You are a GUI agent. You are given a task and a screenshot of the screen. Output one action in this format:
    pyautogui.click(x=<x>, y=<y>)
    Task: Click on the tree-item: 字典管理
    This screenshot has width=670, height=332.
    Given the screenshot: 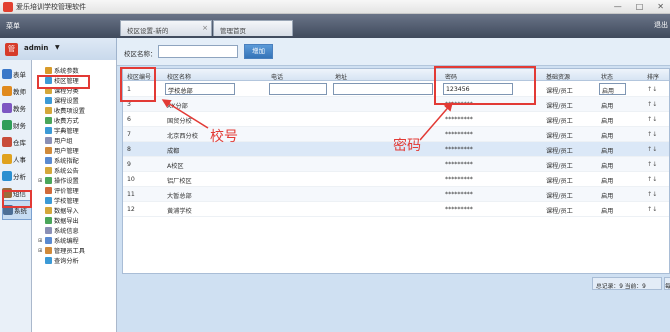 What is the action you would take?
    pyautogui.click(x=58, y=130)
    